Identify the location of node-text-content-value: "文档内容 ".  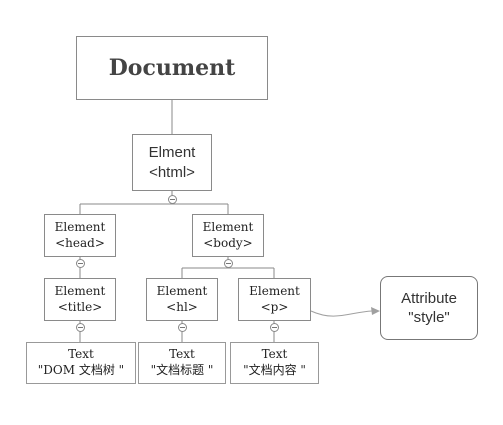
(274, 370).